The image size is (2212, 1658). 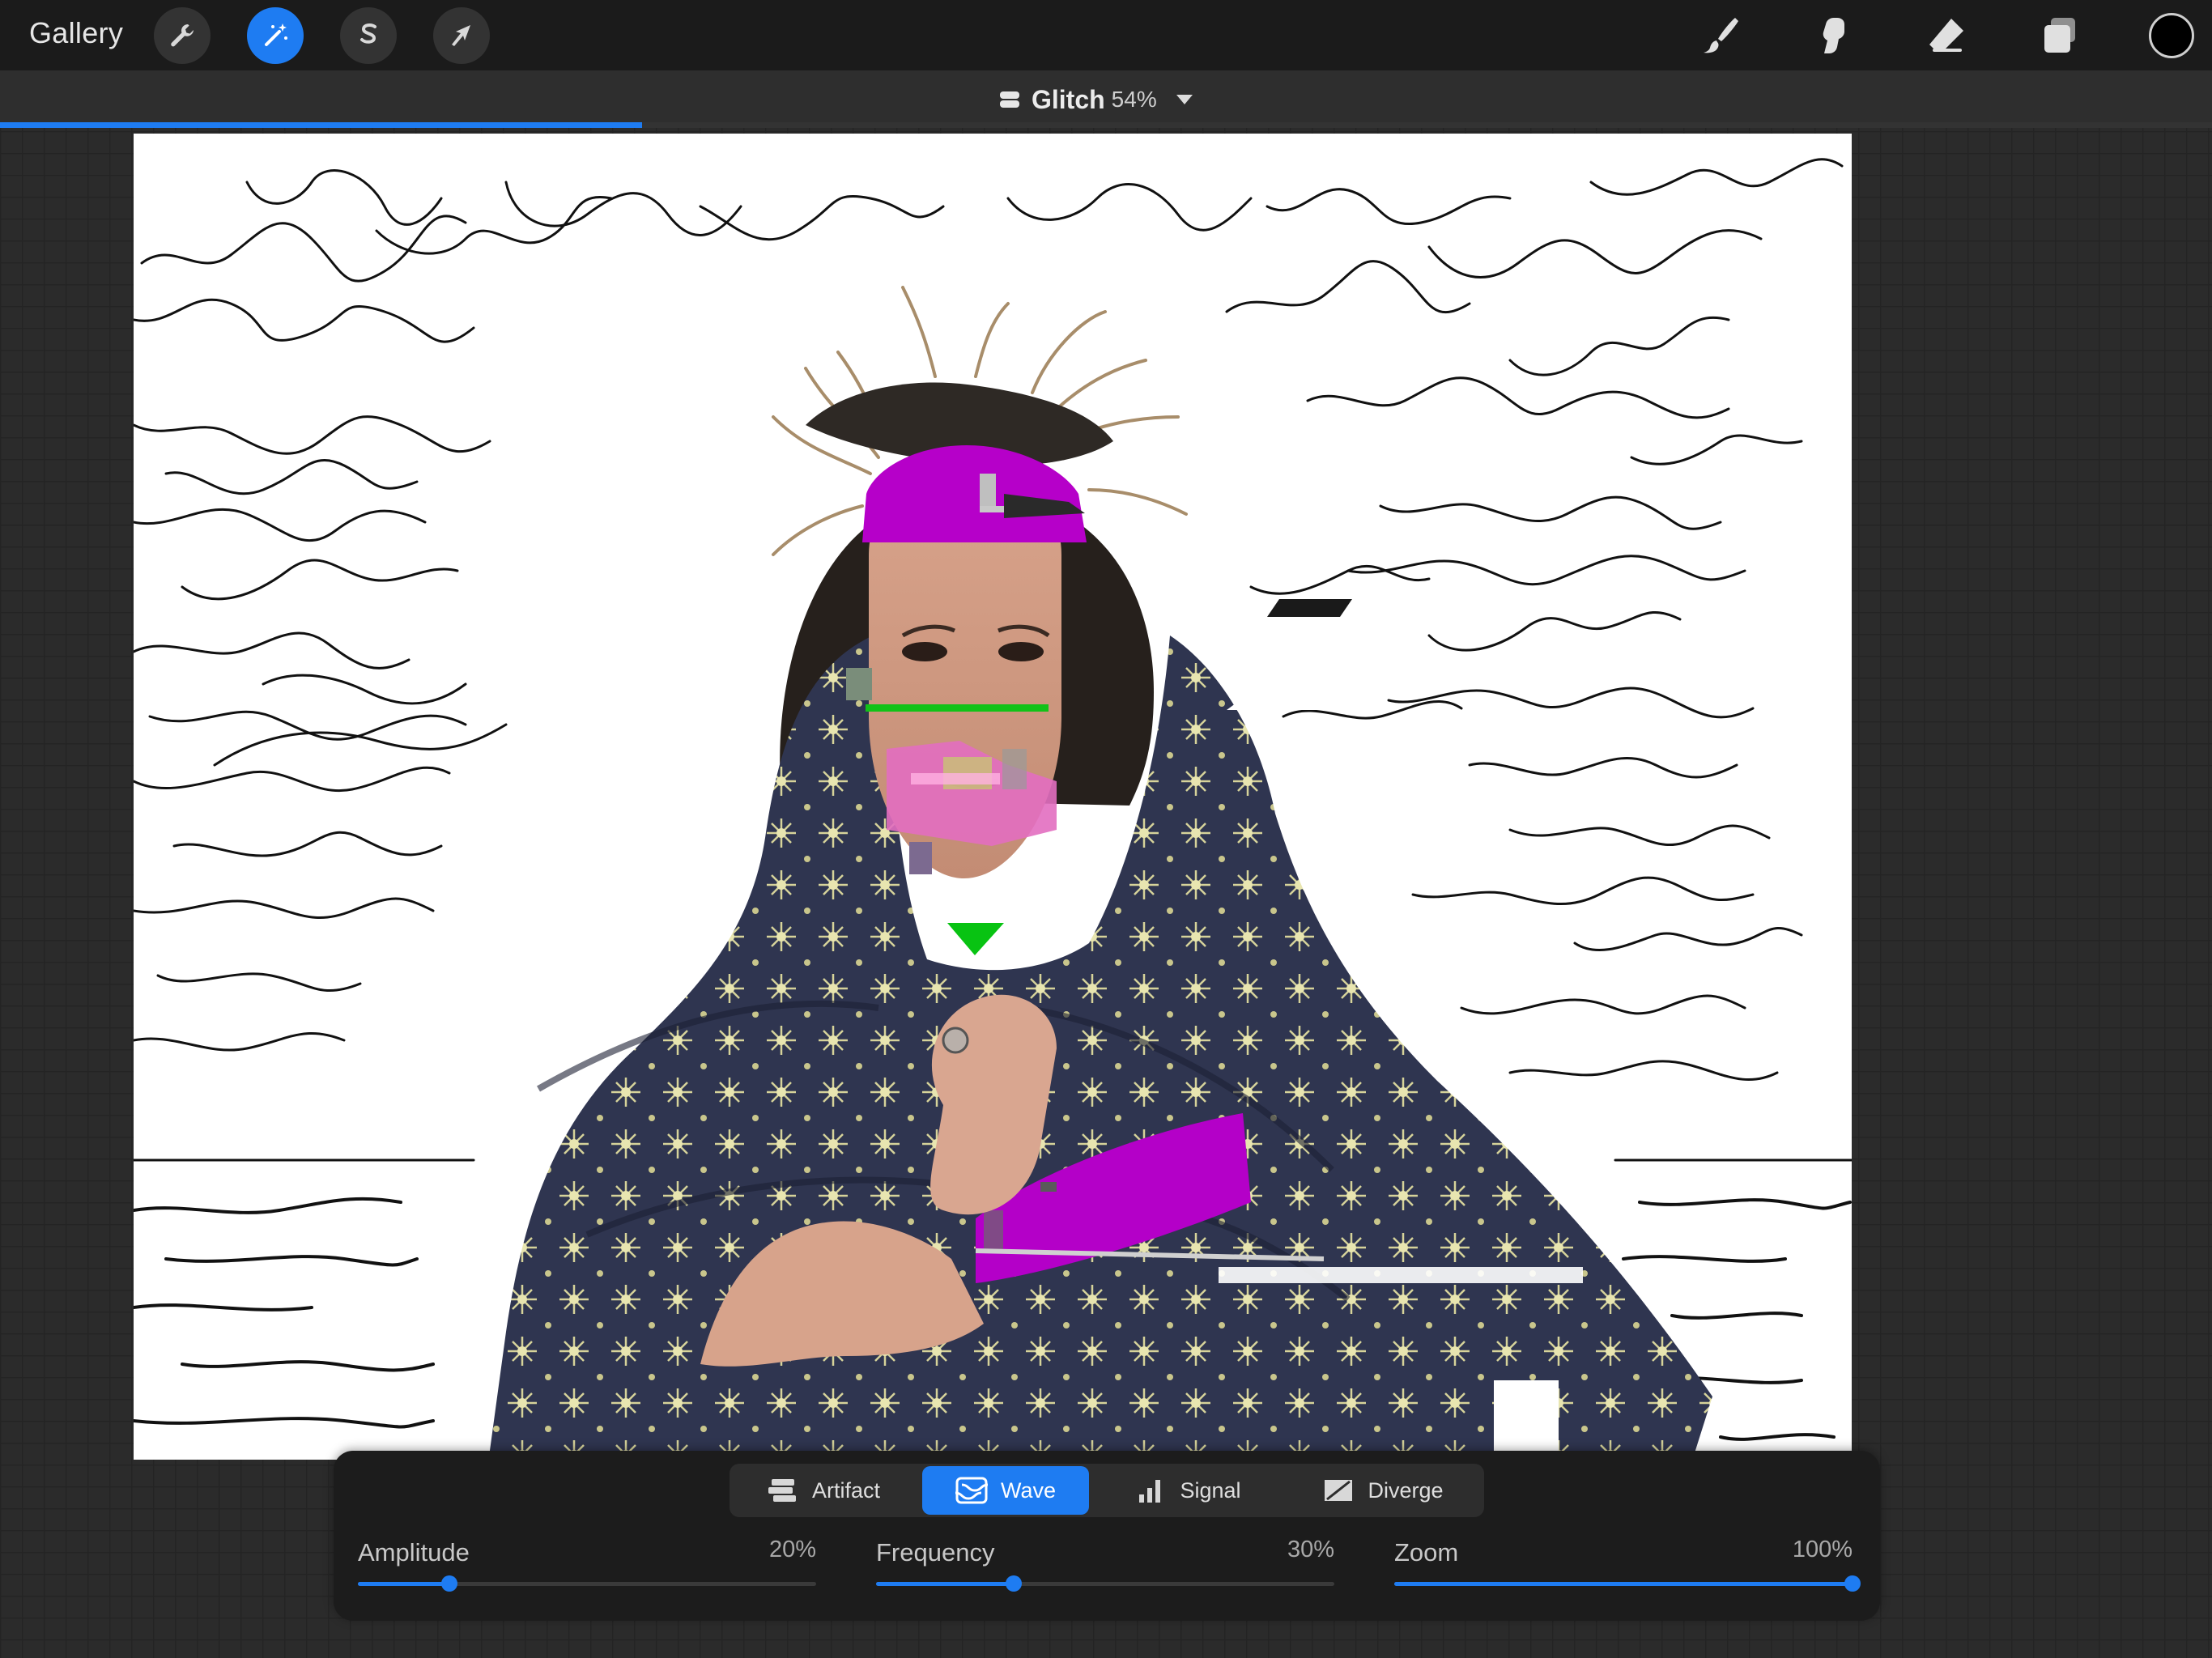 I want to click on layers-icon, so click(x=2060, y=35).